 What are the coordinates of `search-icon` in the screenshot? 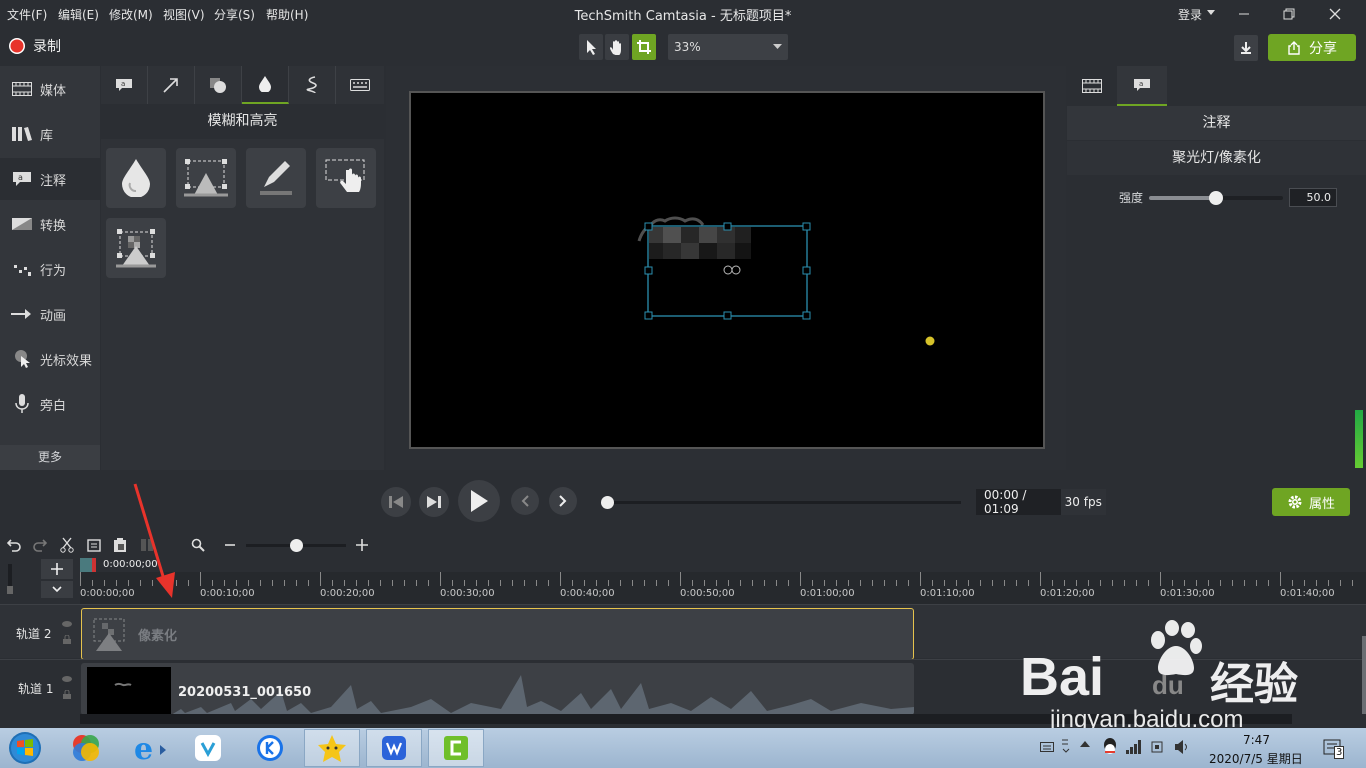 It's located at (198, 545).